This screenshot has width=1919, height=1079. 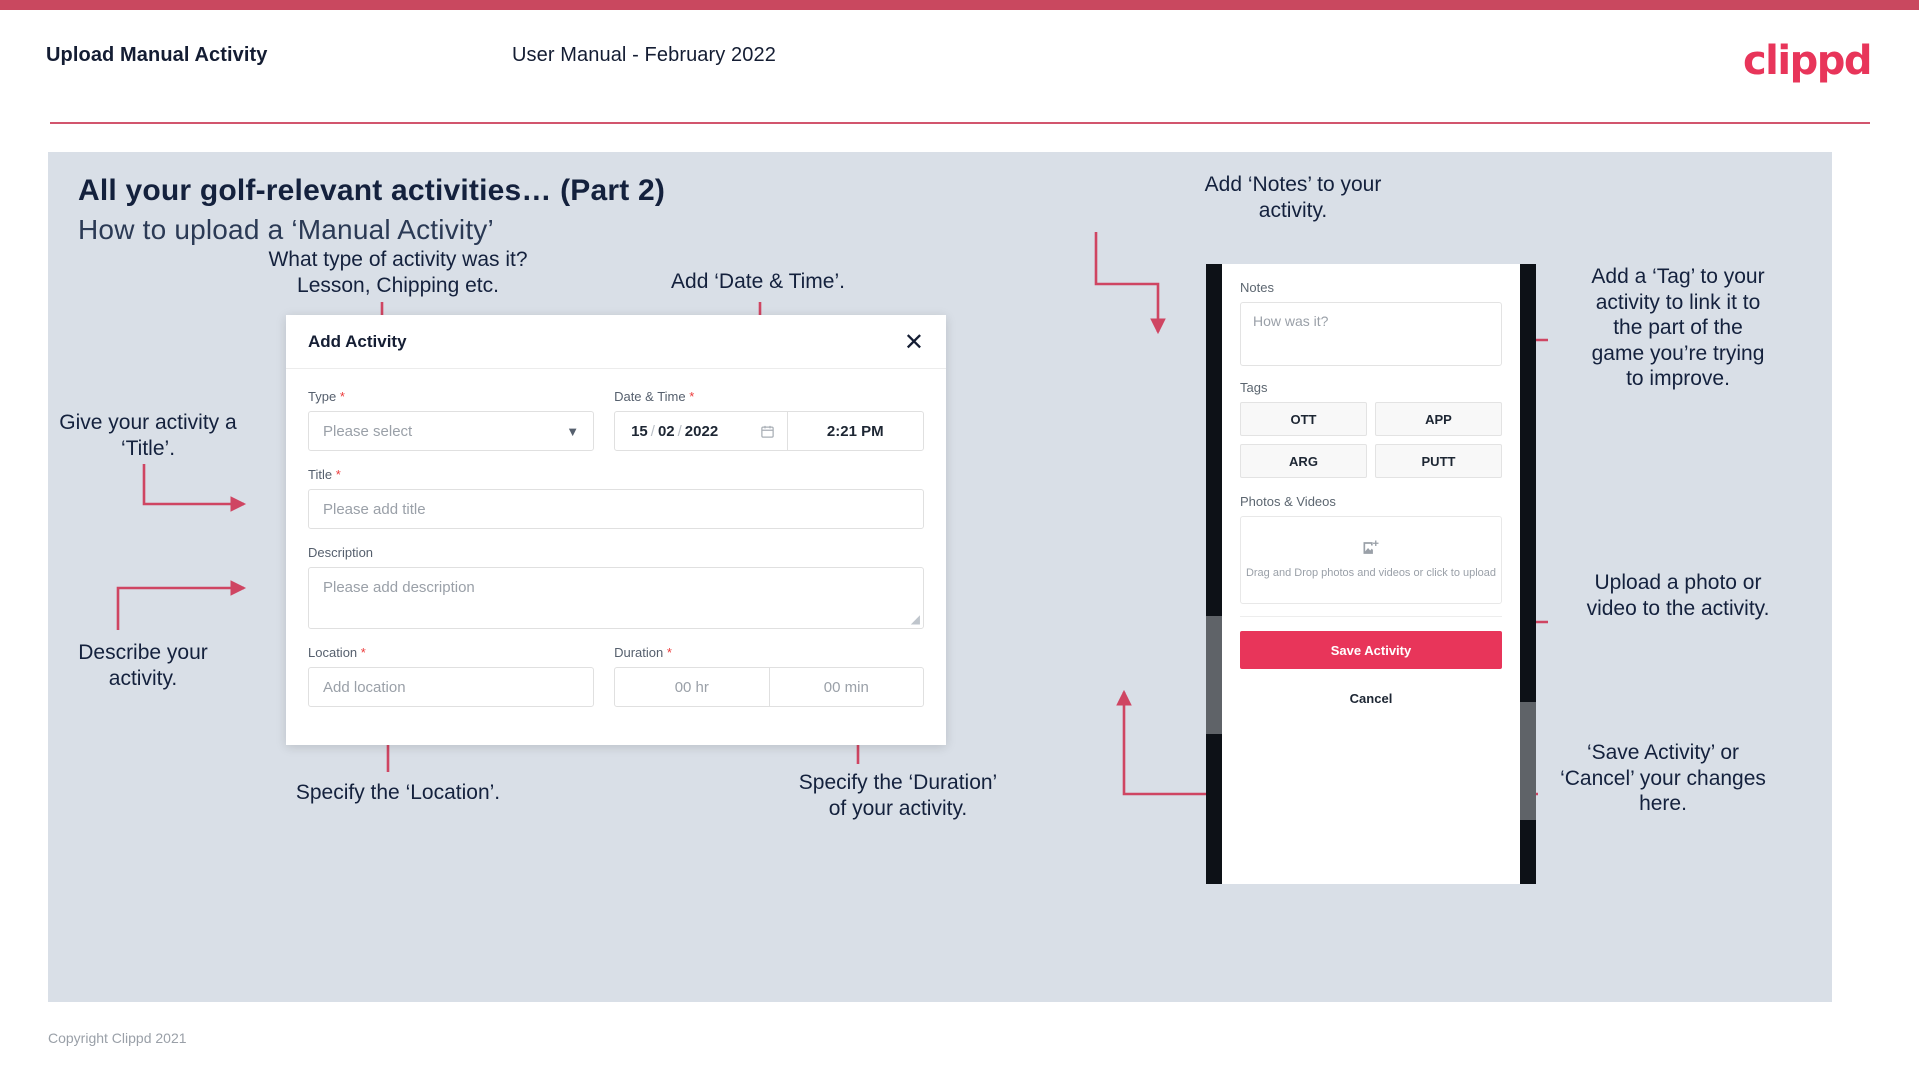 I want to click on close-icon: ✕, so click(x=914, y=342).